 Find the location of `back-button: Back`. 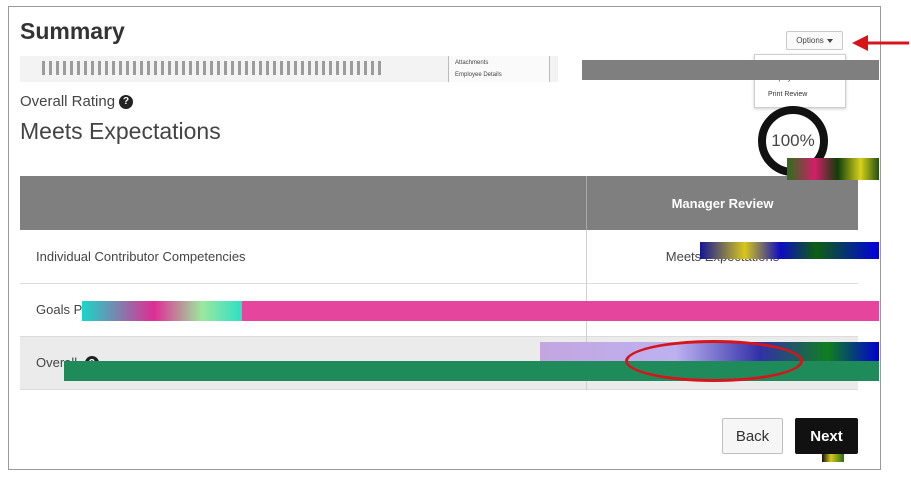

back-button: Back is located at coordinates (752, 436).